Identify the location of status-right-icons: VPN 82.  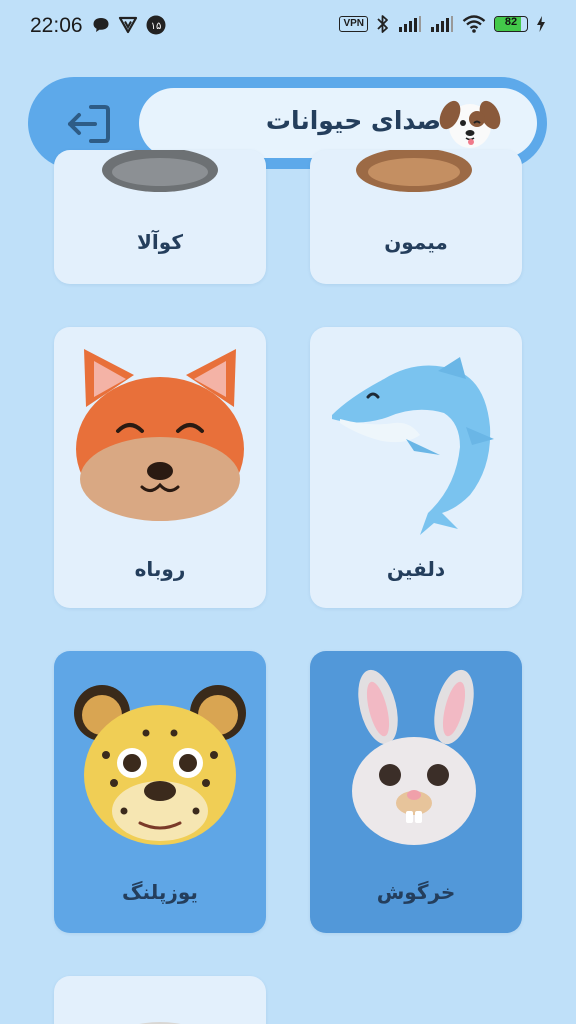
(442, 24).